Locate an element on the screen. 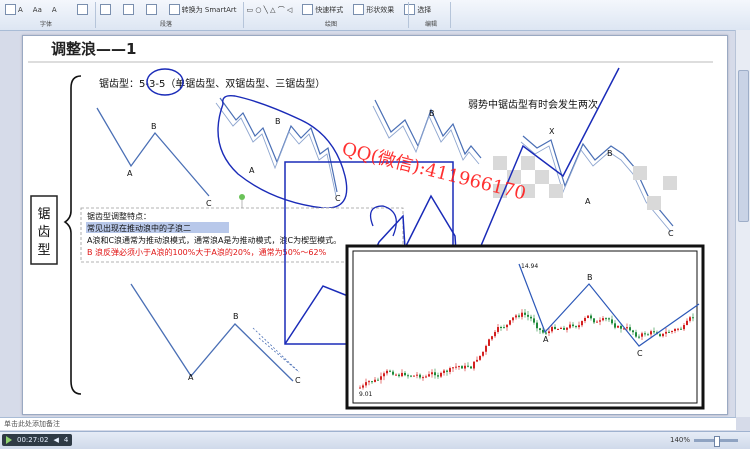 Image resolution: width=750 pixels, height=449 pixels. box-line-3: A浪和C浪通常为推动浪模式，通常浪A是为推动模式，浪C为楔型模式。 is located at coordinates (214, 240).